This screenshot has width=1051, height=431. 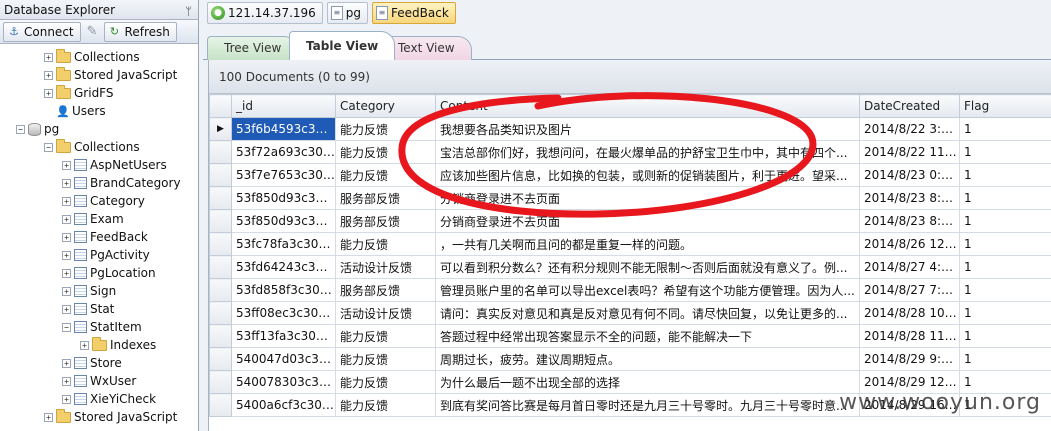 I want to click on tree-node: − pg, so click(x=37, y=129).